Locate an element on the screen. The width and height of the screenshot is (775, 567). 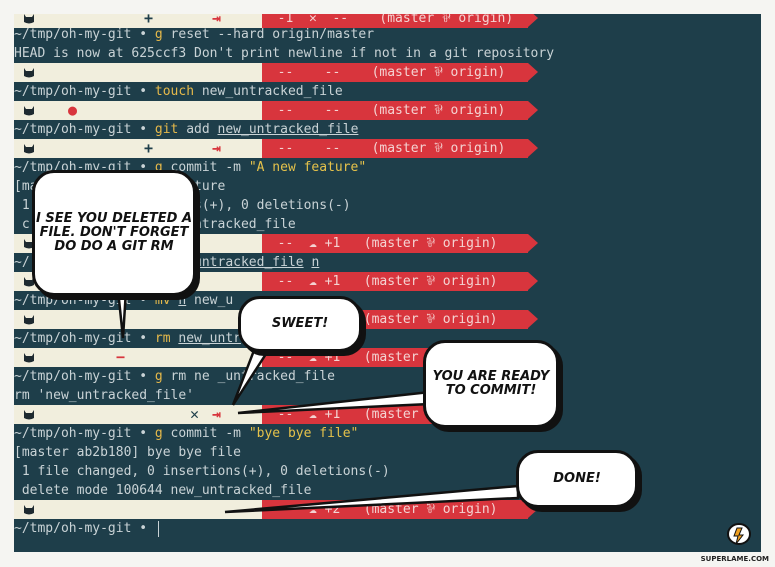
superlame-logo-icon is located at coordinates (739, 534).